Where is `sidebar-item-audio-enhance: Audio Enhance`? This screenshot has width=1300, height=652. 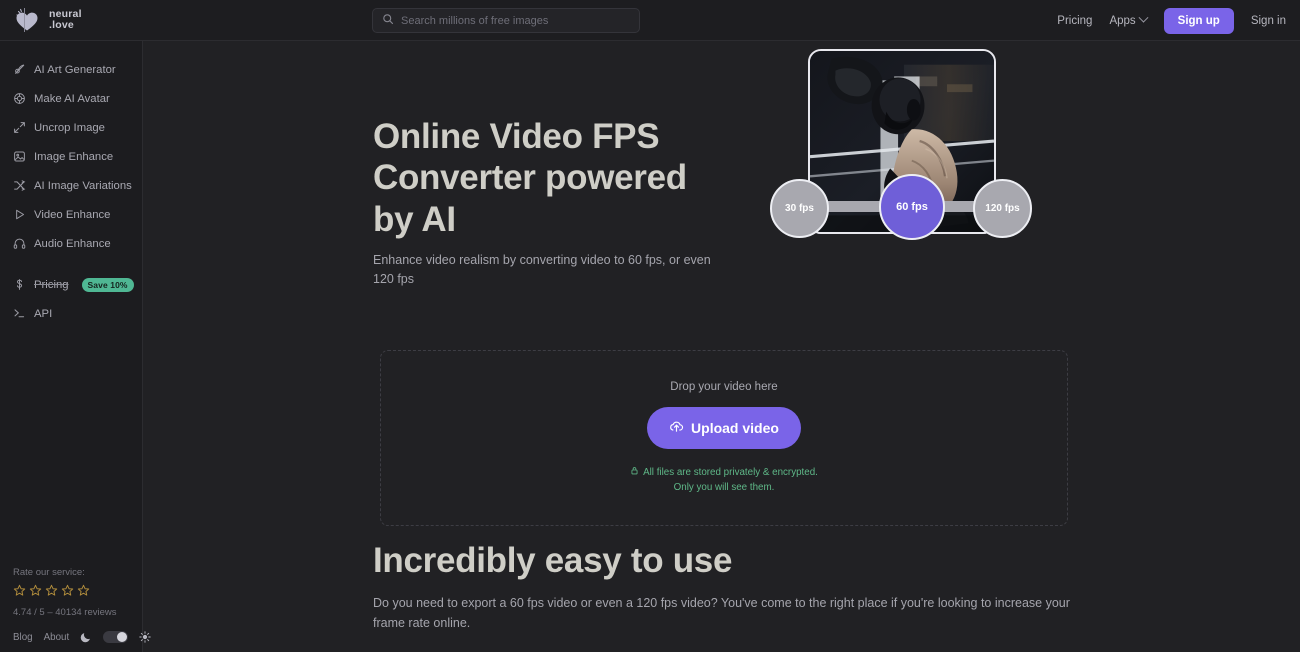
sidebar-item-audio-enhance: Audio Enhance is located at coordinates (71, 243).